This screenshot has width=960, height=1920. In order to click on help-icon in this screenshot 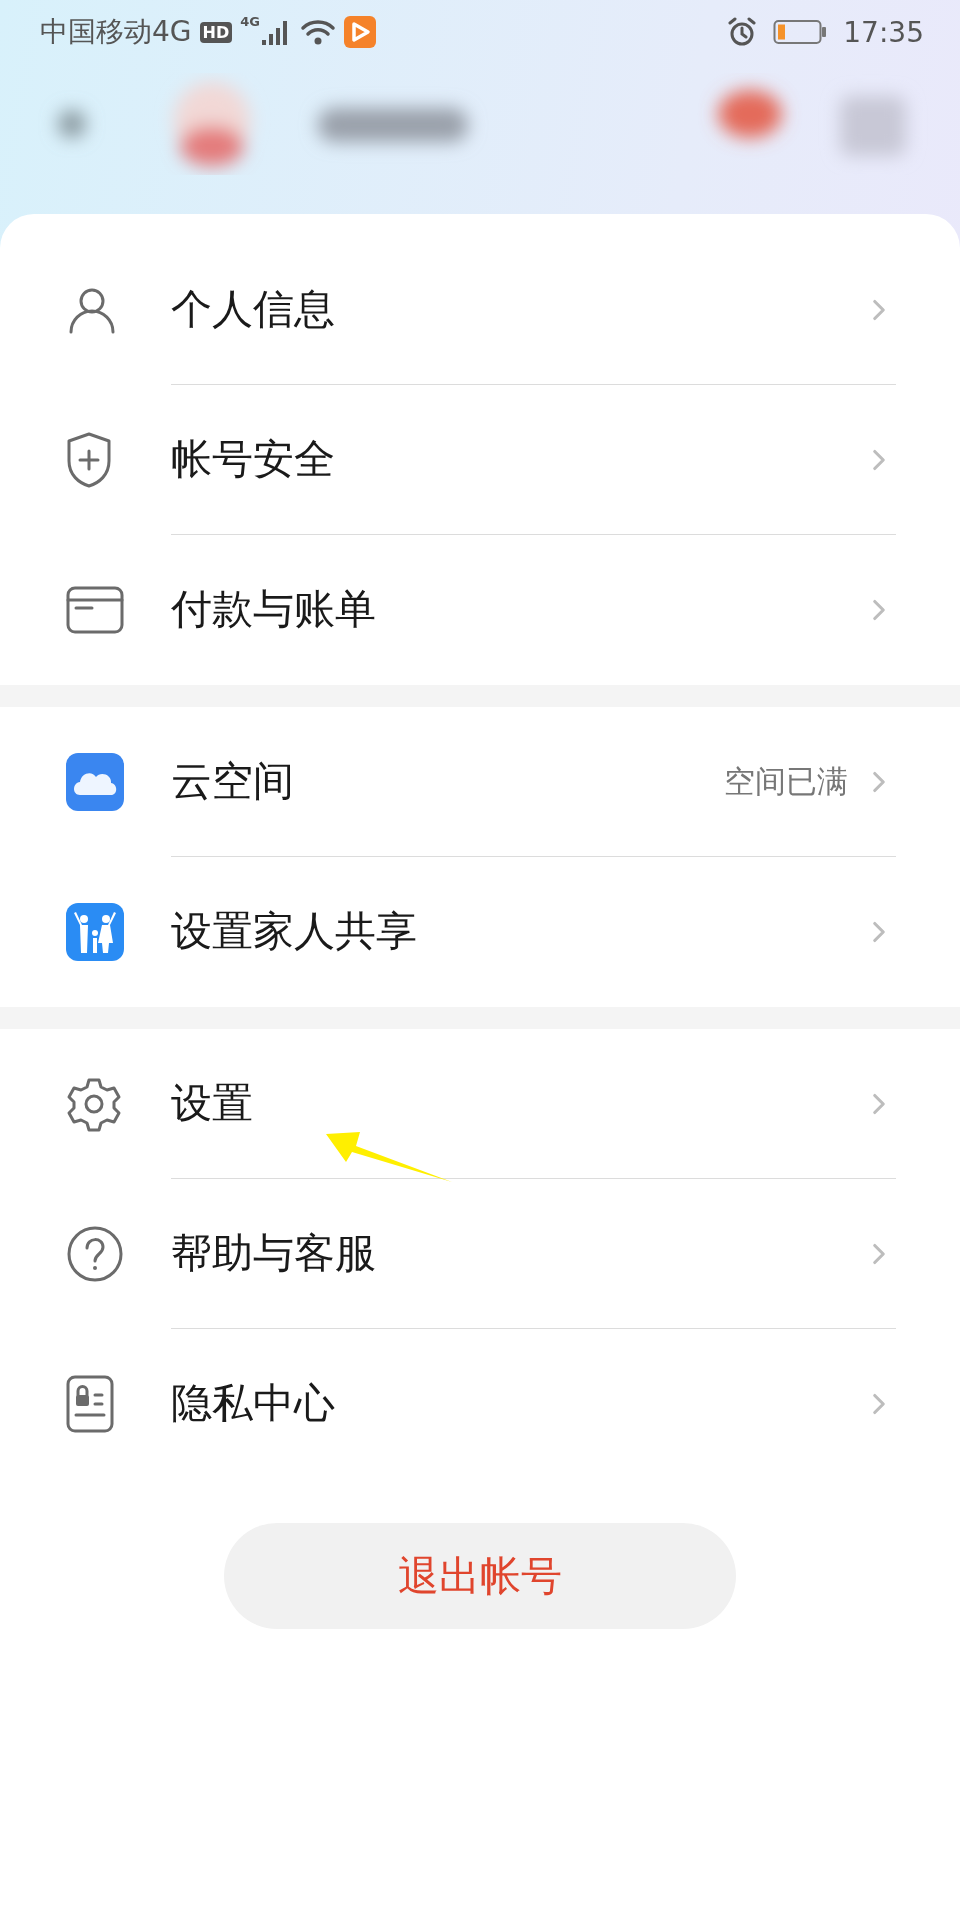, I will do `click(95, 1254)`.